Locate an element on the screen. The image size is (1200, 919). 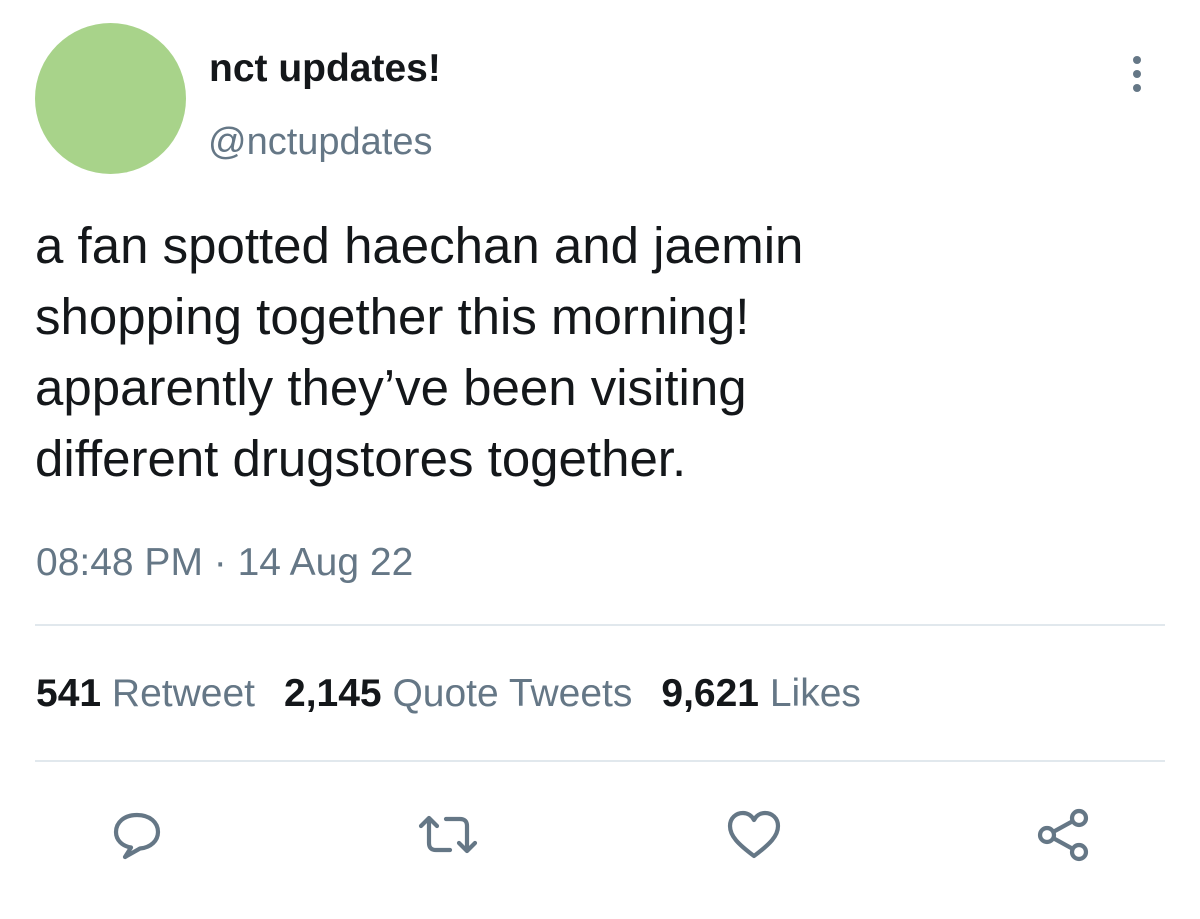
retweet-count: 541 Retweet is located at coordinates (145, 694).